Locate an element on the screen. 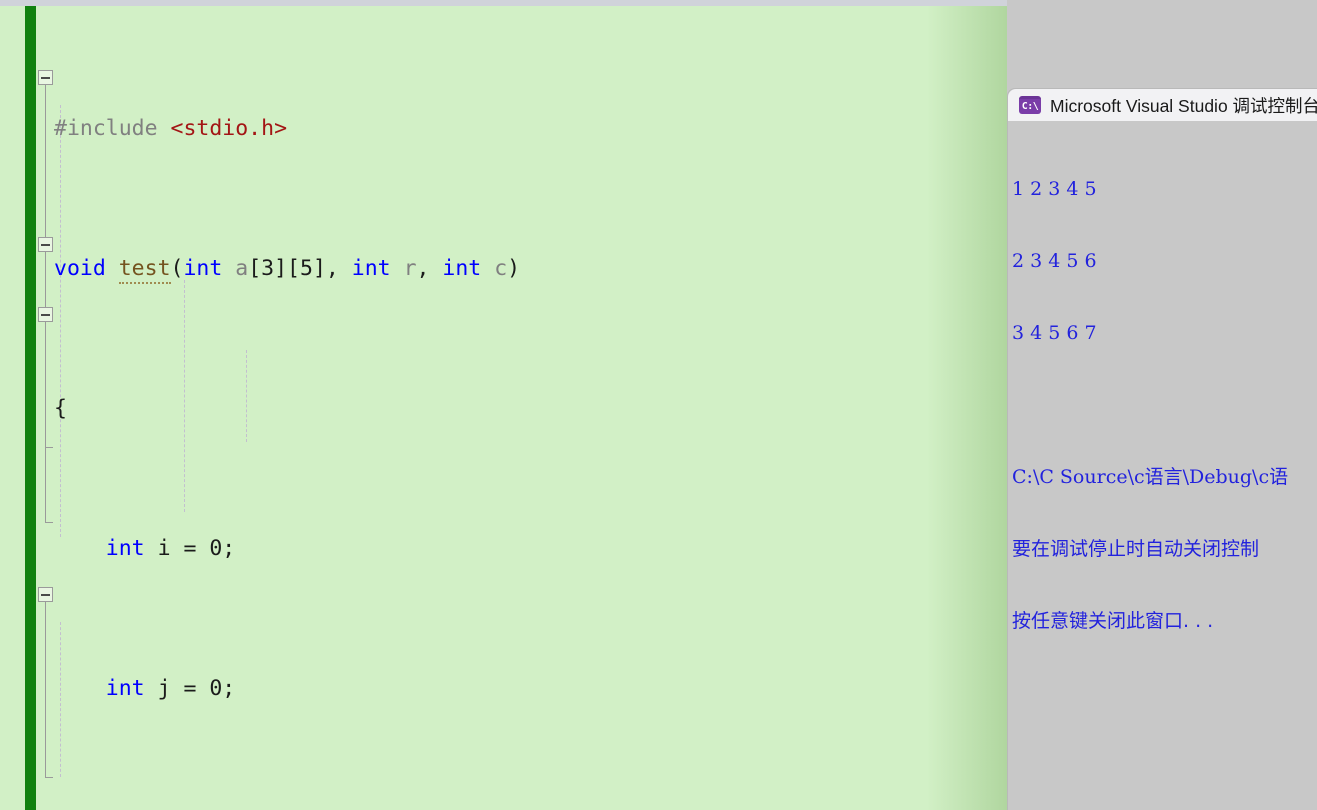 The image size is (1317, 810). console-output-row: 2 3 4 5 6 is located at coordinates (1054, 261).